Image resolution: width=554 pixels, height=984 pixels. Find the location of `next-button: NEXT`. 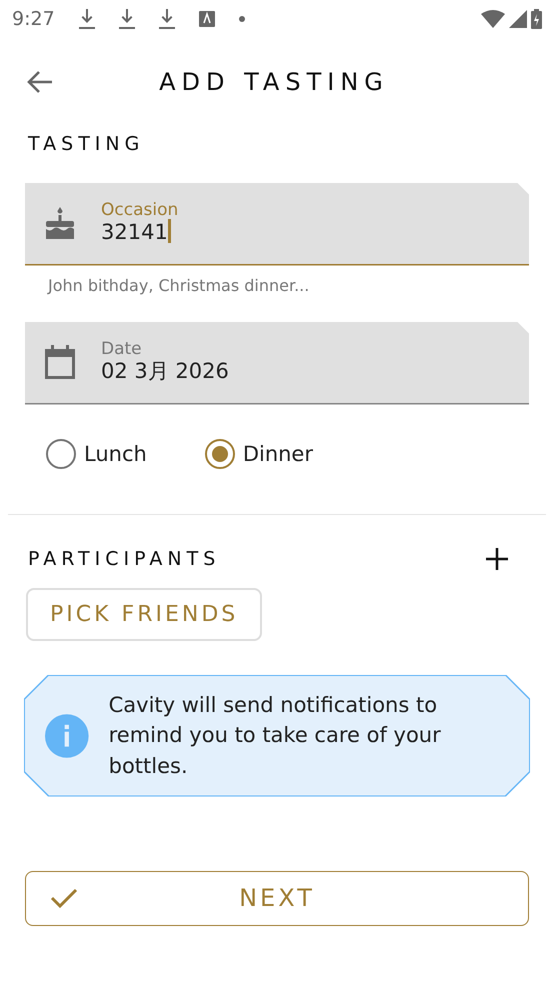

next-button: NEXT is located at coordinates (277, 898).